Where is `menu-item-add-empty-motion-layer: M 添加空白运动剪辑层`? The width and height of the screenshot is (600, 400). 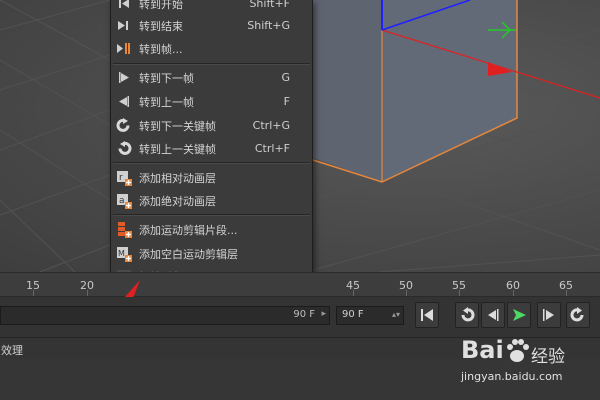 menu-item-add-empty-motion-layer: M 添加空白运动剪辑层 is located at coordinates (211, 253).